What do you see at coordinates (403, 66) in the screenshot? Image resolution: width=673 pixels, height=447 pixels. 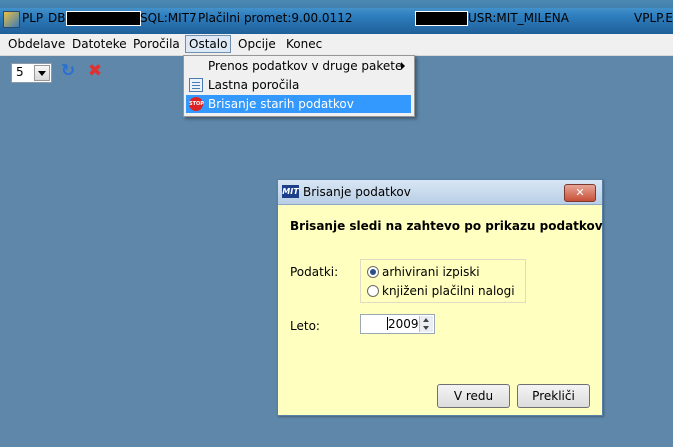 I see `submenu-arrow-icon` at bounding box center [403, 66].